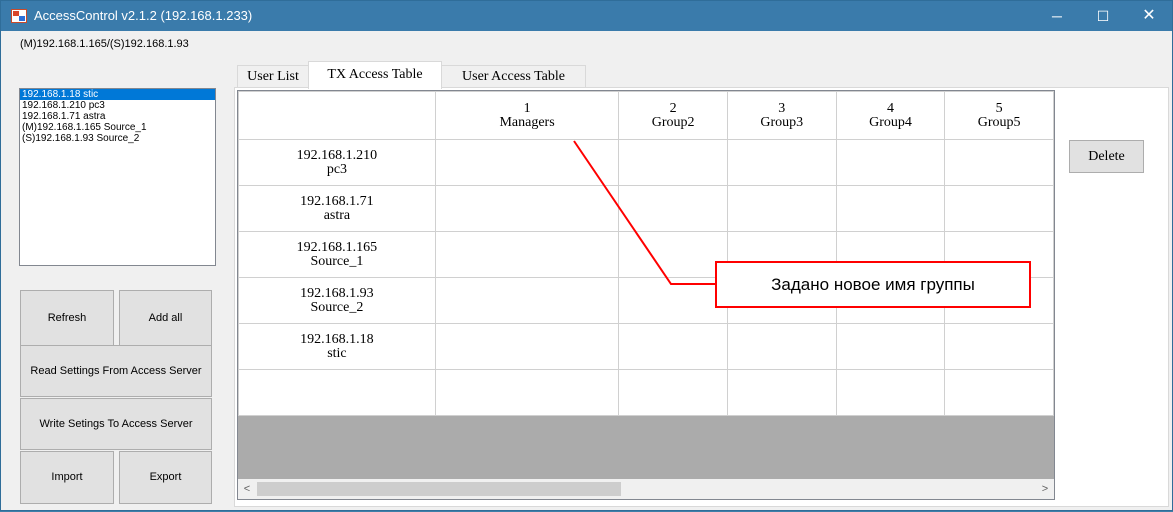  I want to click on minimize-button: ─, so click(1057, 16).